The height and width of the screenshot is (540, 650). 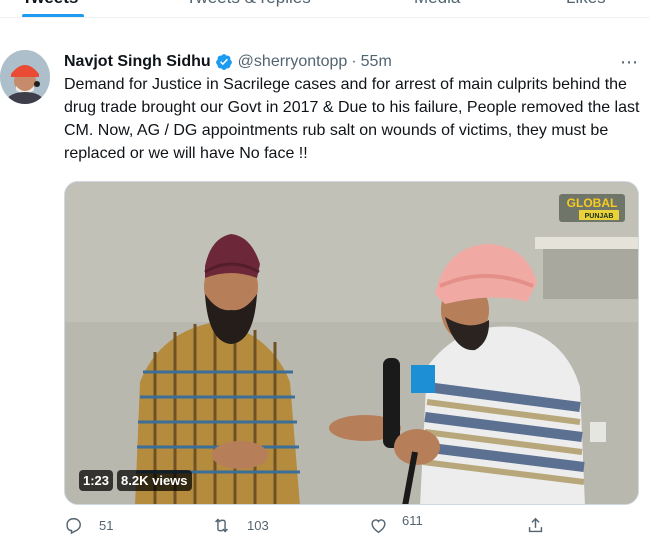 What do you see at coordinates (586, 4) in the screenshot?
I see `tab-likes: Likes` at bounding box center [586, 4].